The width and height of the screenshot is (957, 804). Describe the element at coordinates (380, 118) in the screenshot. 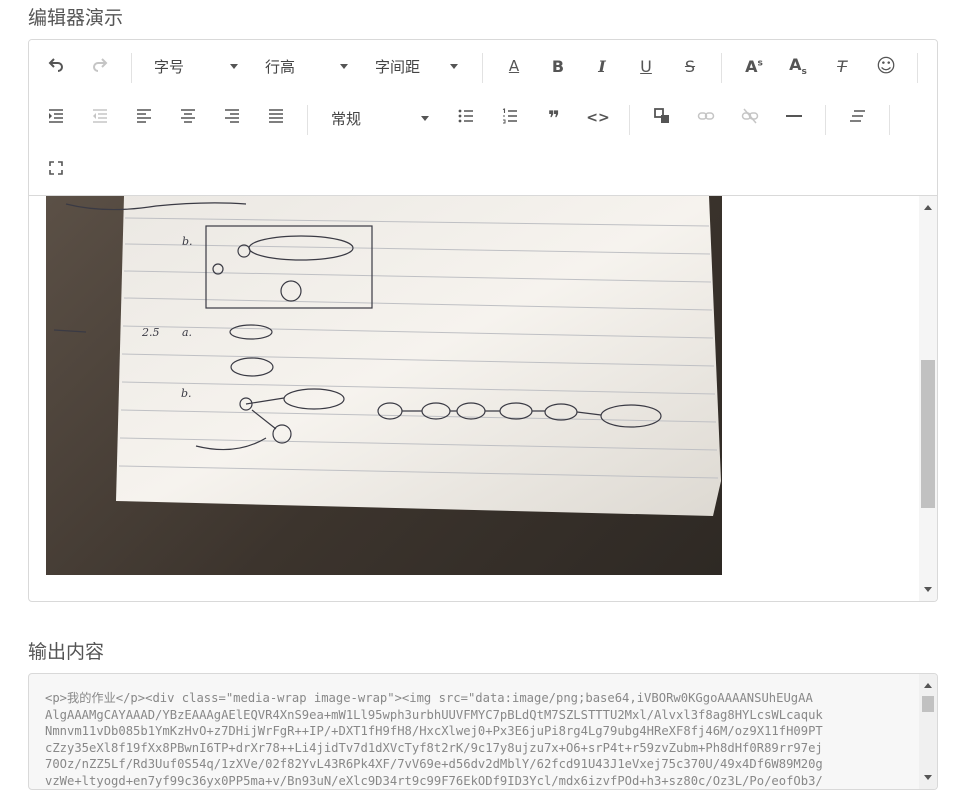

I see `block-type-dropdown: 常规` at that location.